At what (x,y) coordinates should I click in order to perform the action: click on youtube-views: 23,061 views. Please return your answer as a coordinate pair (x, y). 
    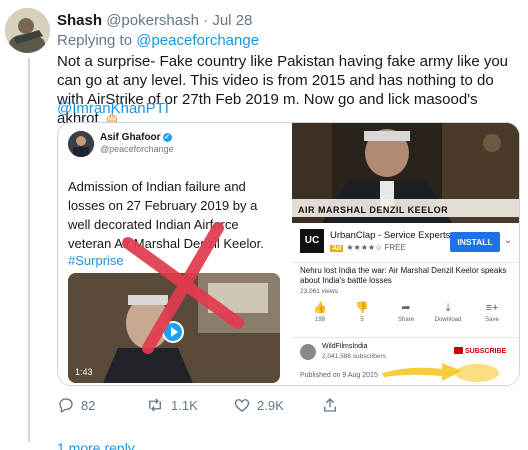
    Looking at the image, I should click on (319, 291).